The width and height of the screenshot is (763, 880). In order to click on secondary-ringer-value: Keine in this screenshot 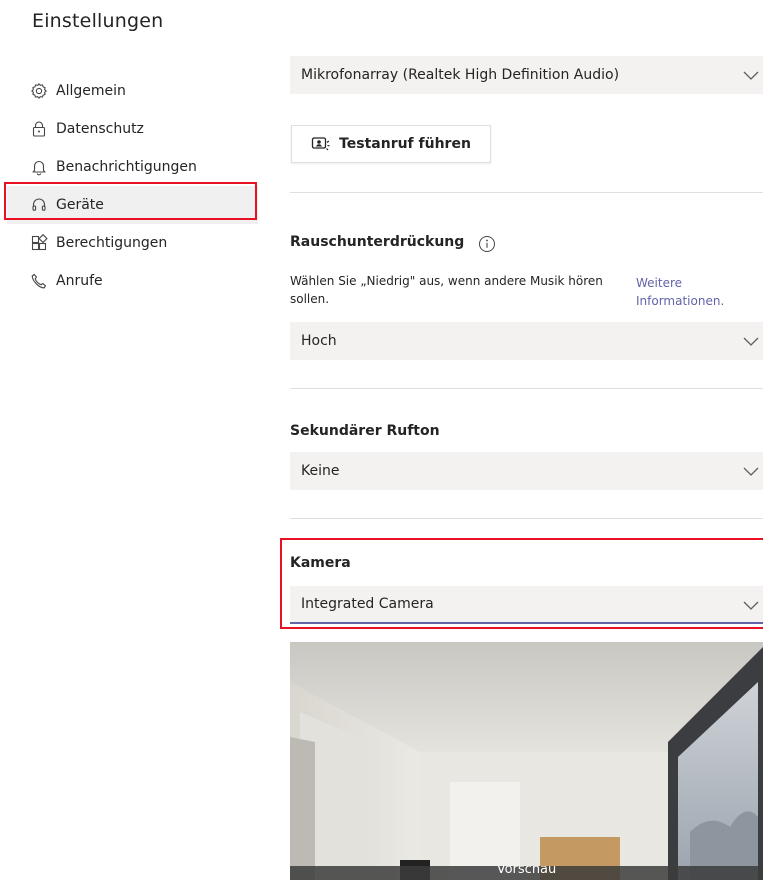, I will do `click(320, 471)`.